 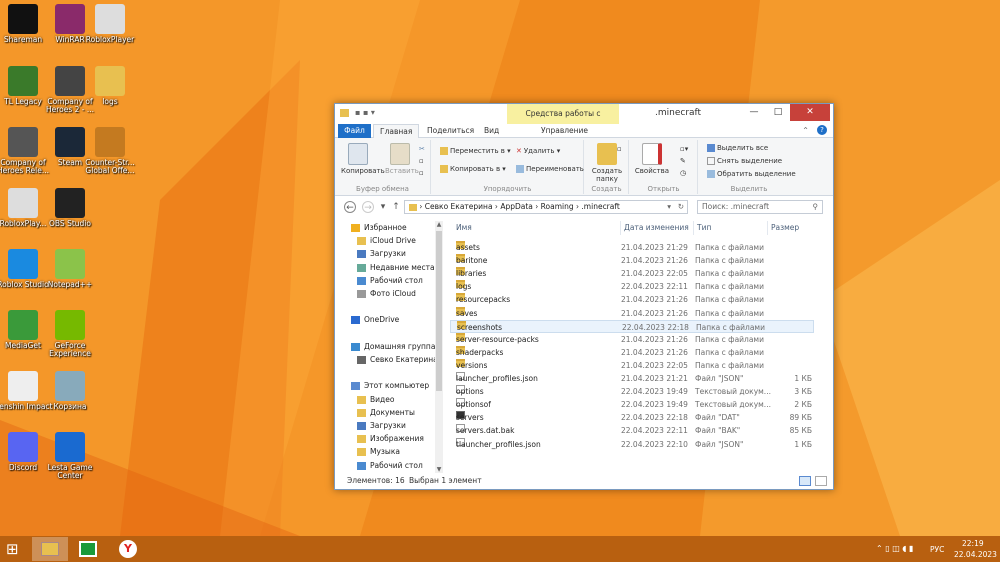 I want to click on breadcrumb-minecraft: .minecraft, so click(x=600, y=206).